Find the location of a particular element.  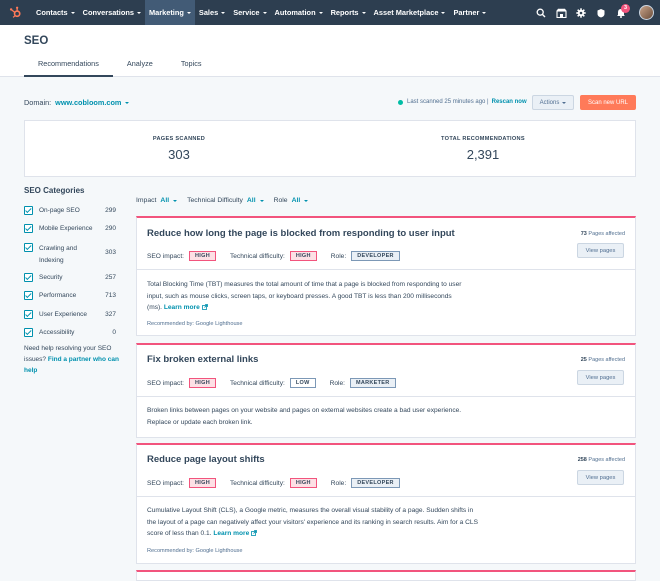

settings-gear-icon is located at coordinates (581, 12).